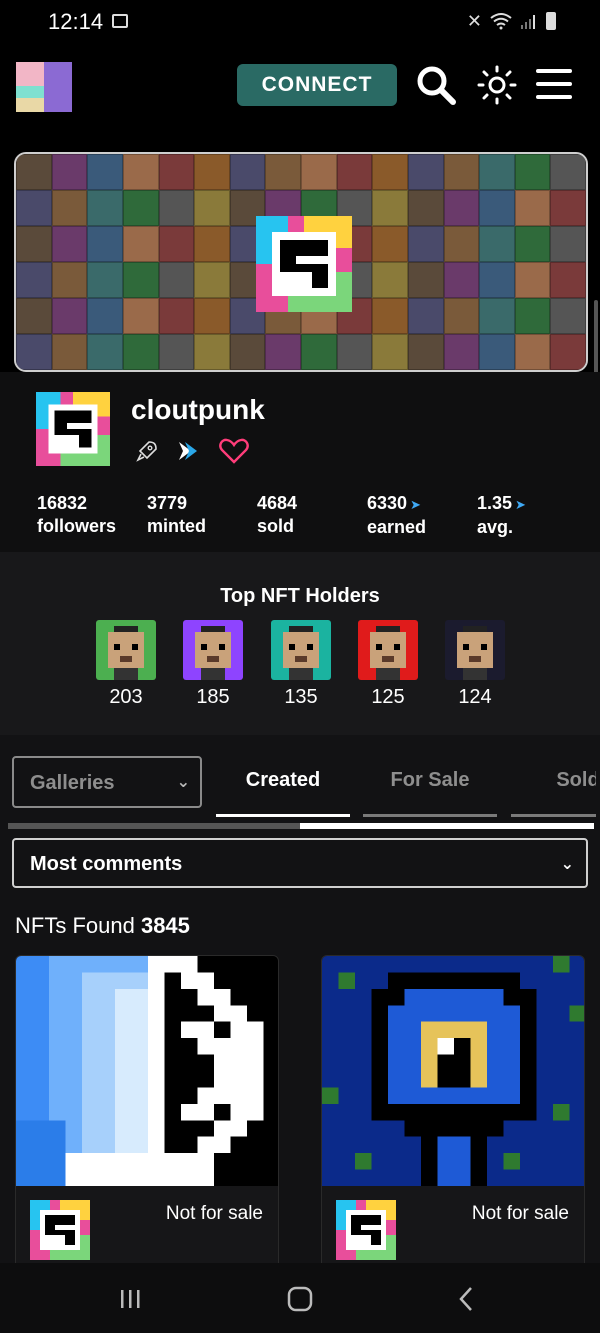  I want to click on nfts-found-count: NFTs Found 3845, so click(102, 926).